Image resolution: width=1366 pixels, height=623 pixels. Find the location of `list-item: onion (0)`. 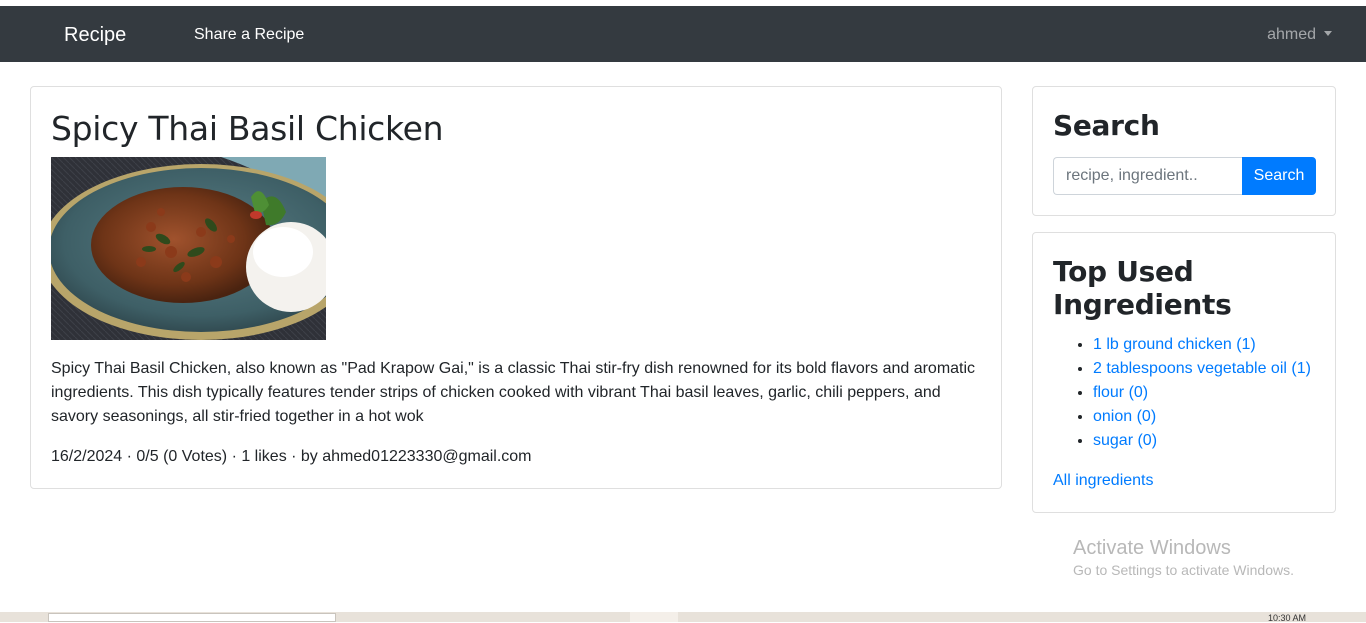

list-item: onion (0) is located at coordinates (1202, 417).